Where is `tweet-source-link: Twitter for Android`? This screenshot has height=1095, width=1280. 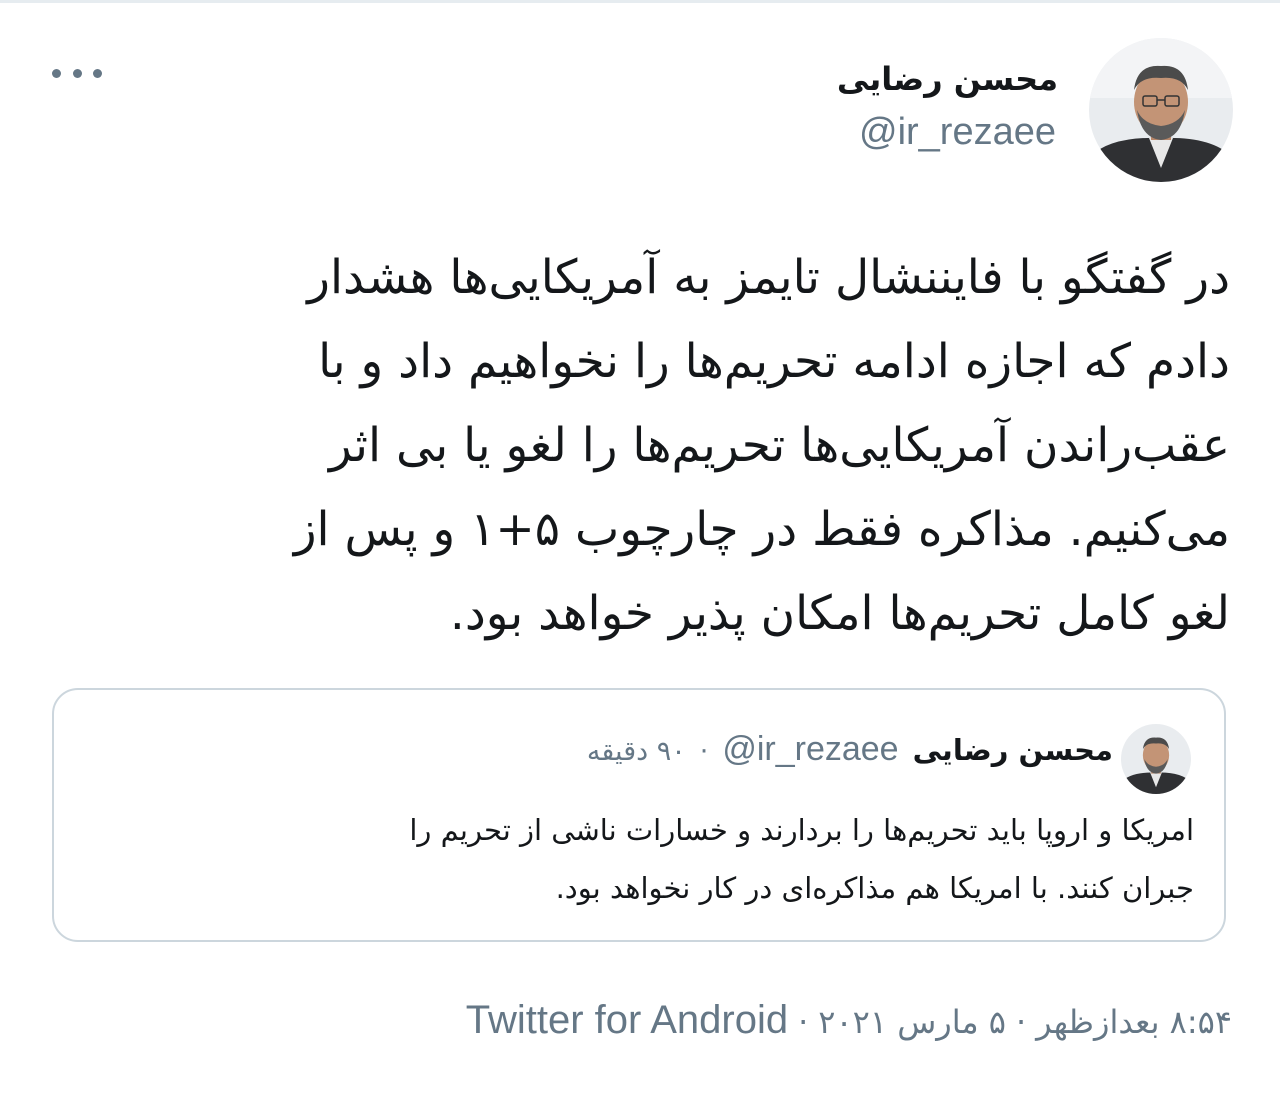 tweet-source-link: Twitter for Android is located at coordinates (627, 1020).